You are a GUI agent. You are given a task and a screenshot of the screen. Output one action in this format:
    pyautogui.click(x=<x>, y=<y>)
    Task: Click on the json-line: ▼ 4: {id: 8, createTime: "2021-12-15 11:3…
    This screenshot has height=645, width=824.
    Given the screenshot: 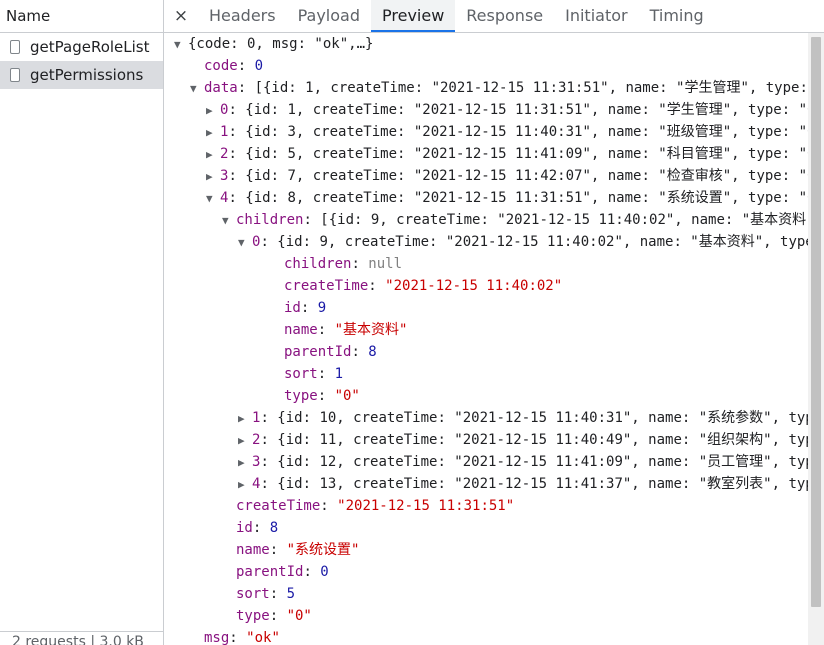 What is the action you would take?
    pyautogui.click(x=486, y=198)
    